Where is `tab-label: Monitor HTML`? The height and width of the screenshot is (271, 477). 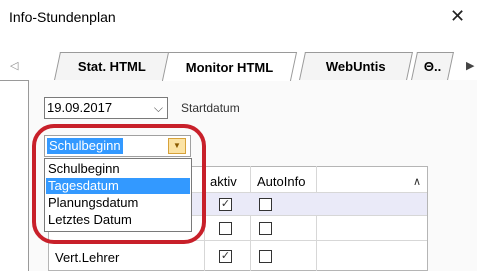 tab-label: Monitor HTML is located at coordinates (229, 67).